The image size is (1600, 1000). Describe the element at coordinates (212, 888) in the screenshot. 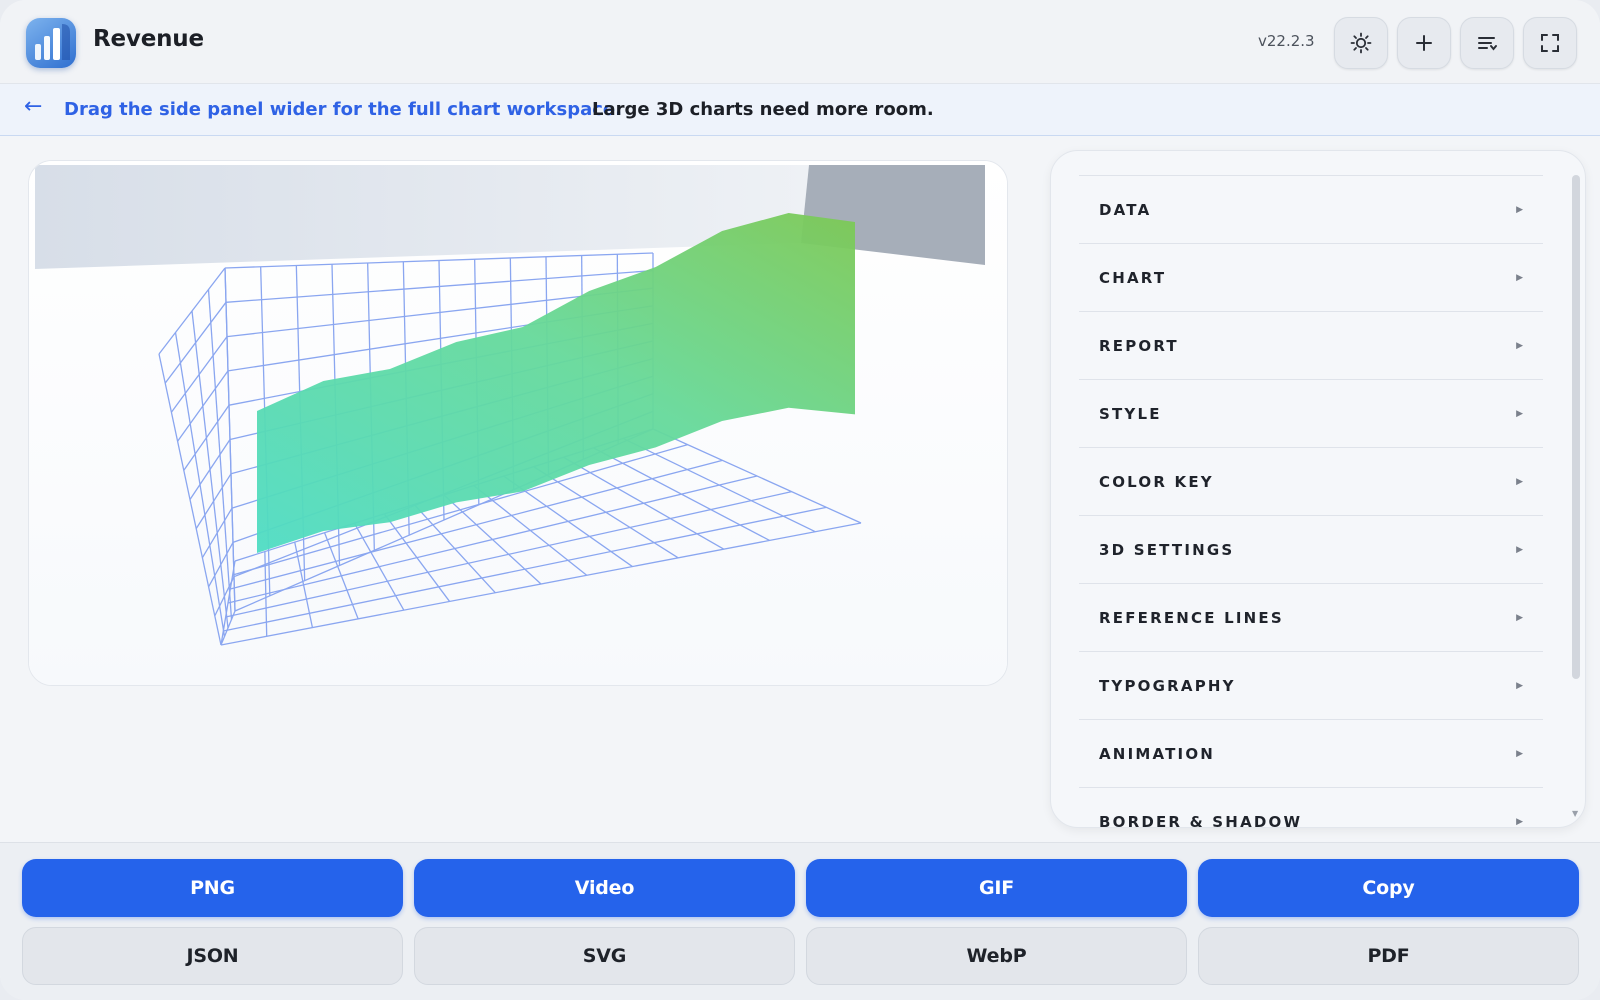

I see `export-png-button: PNG` at that location.